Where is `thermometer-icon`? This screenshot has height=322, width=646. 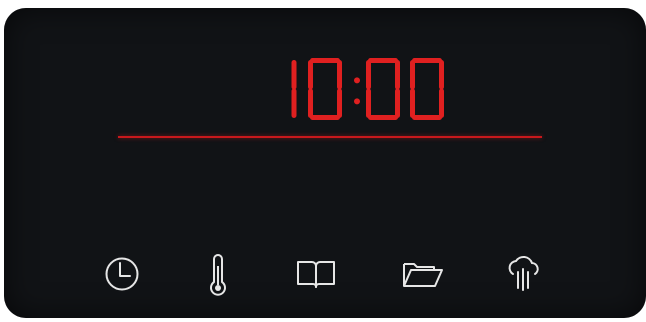
thermometer-icon is located at coordinates (218, 275).